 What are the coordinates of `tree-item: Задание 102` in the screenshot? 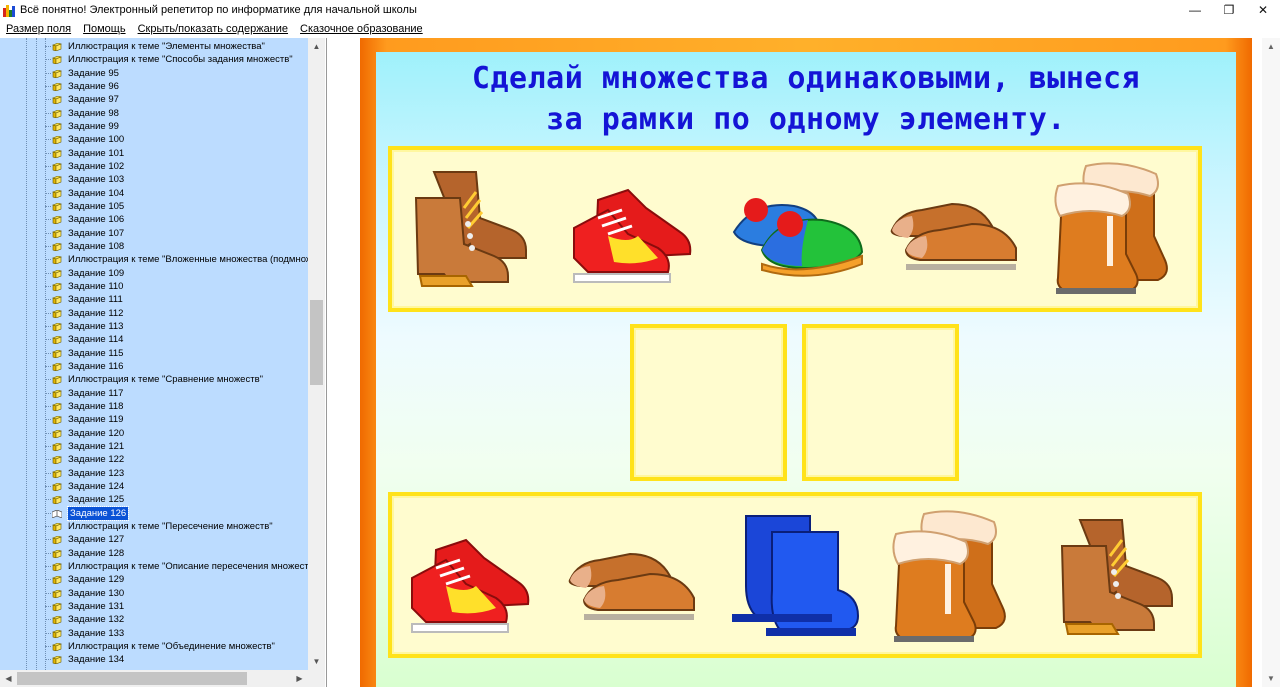 It's located at (88, 166).